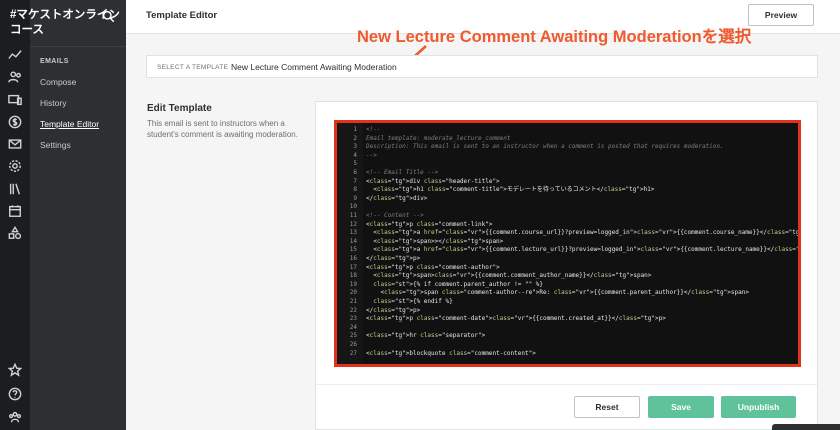  Describe the element at coordinates (567, 302) in the screenshot. I see `code-line: 21 class="st">{% endif %}` at that location.